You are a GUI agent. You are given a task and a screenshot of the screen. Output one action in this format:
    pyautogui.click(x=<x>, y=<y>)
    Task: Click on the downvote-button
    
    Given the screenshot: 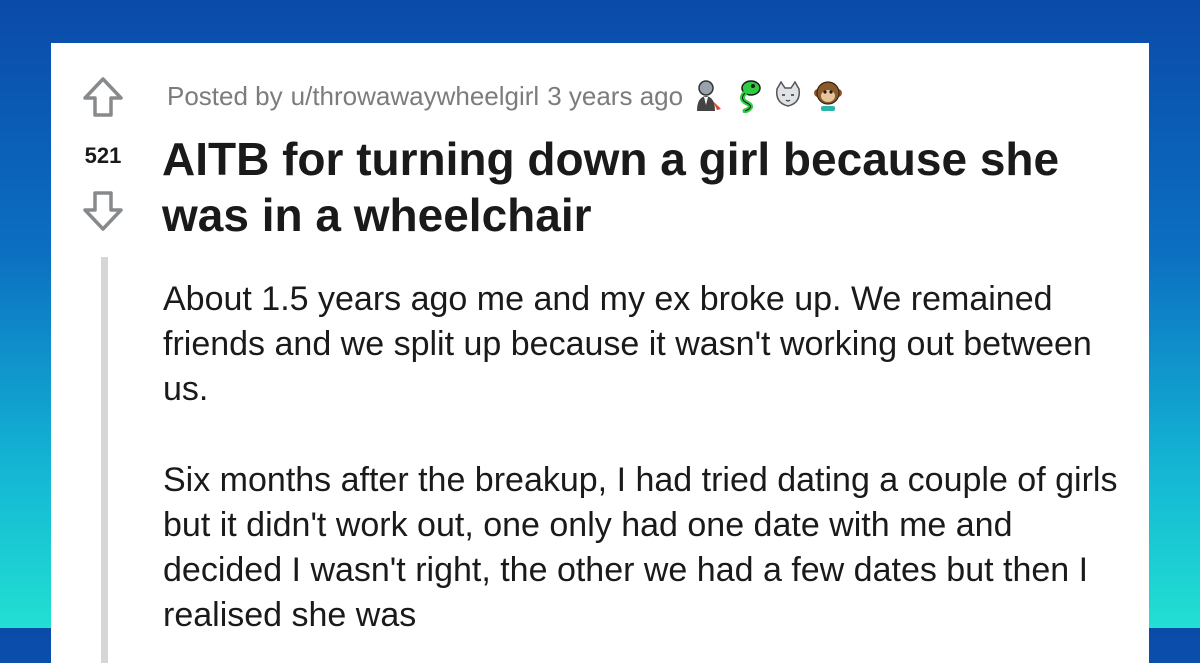 What is the action you would take?
    pyautogui.click(x=103, y=211)
    